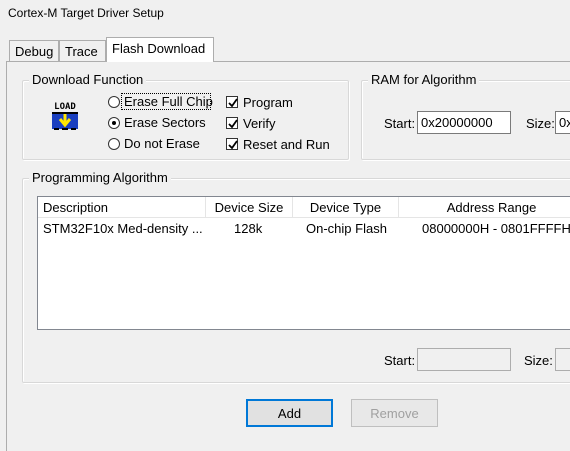  What do you see at coordinates (424, 79) in the screenshot?
I see `ram-for-algorithm-title: RAM for Algorithm` at bounding box center [424, 79].